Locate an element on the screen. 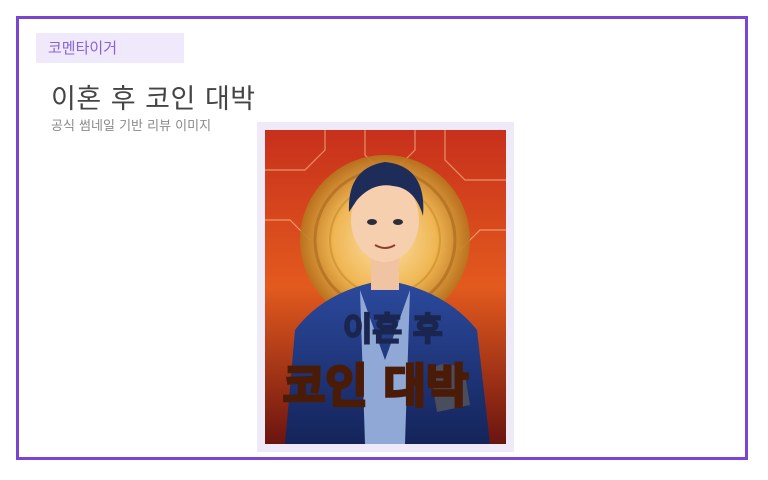 The image size is (768, 480). page-subtitle: 공식 썸네일 기반 리뷰 이미지 is located at coordinates (131, 126).